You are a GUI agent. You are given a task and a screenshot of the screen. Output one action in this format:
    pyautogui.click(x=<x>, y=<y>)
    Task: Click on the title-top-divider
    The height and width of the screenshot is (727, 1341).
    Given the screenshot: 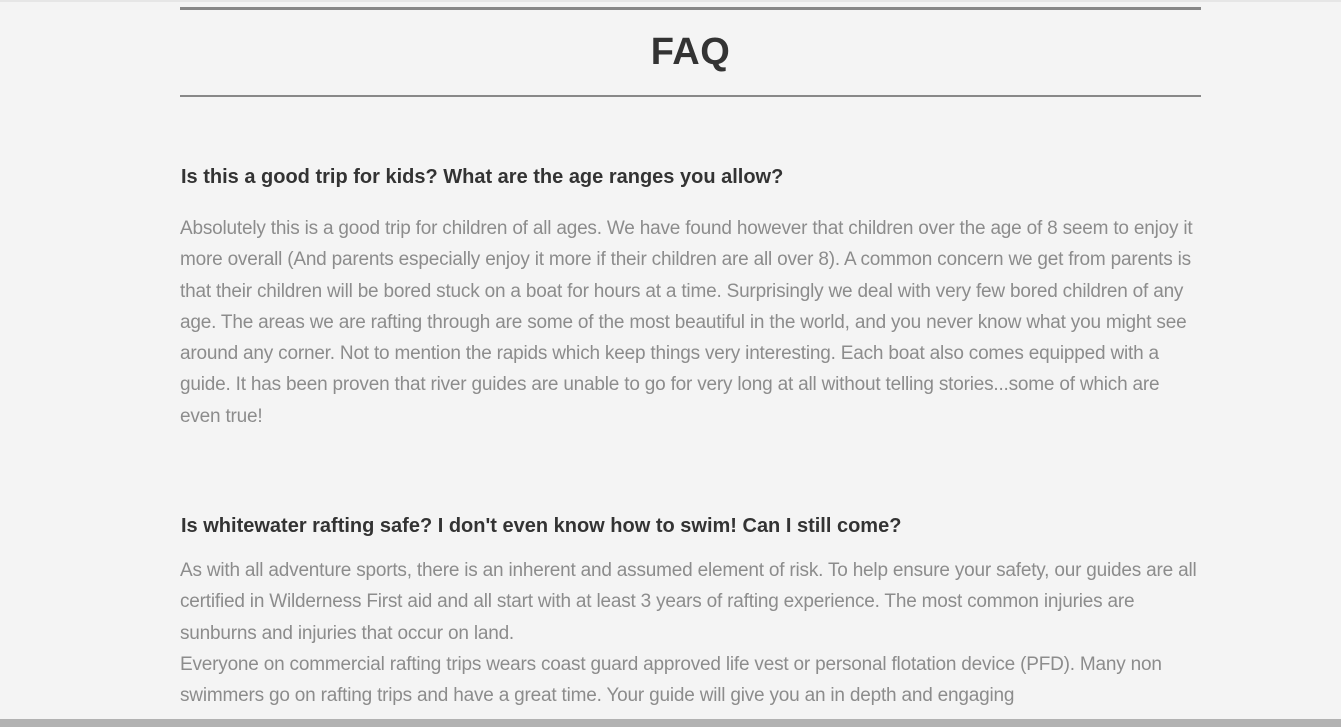 What is the action you would take?
    pyautogui.click(x=690, y=8)
    